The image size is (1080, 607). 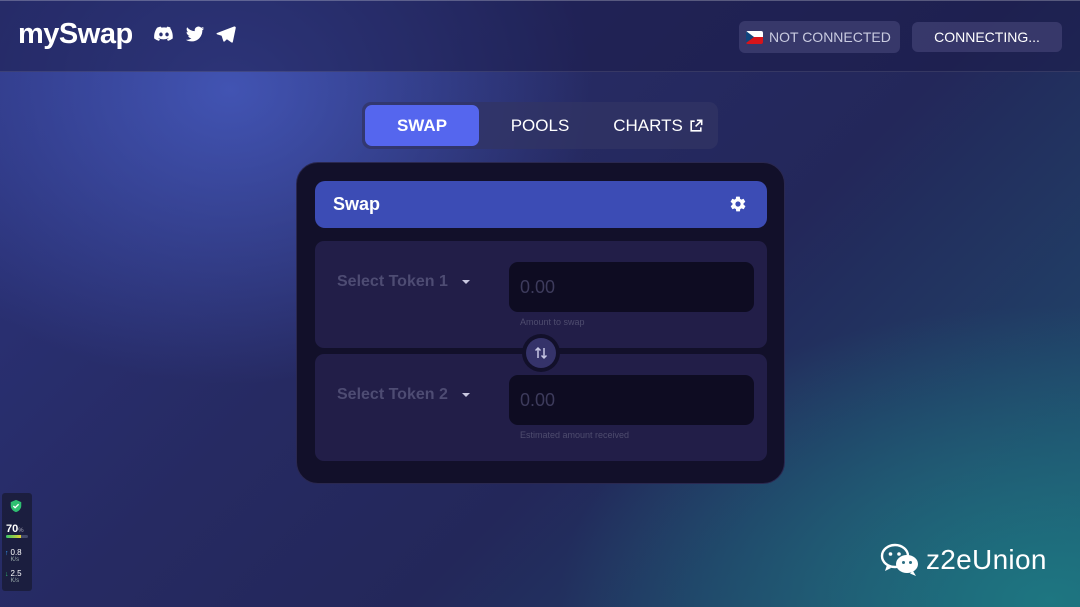 I want to click on select-token-1-dropdown: Select Token 1, so click(x=403, y=282).